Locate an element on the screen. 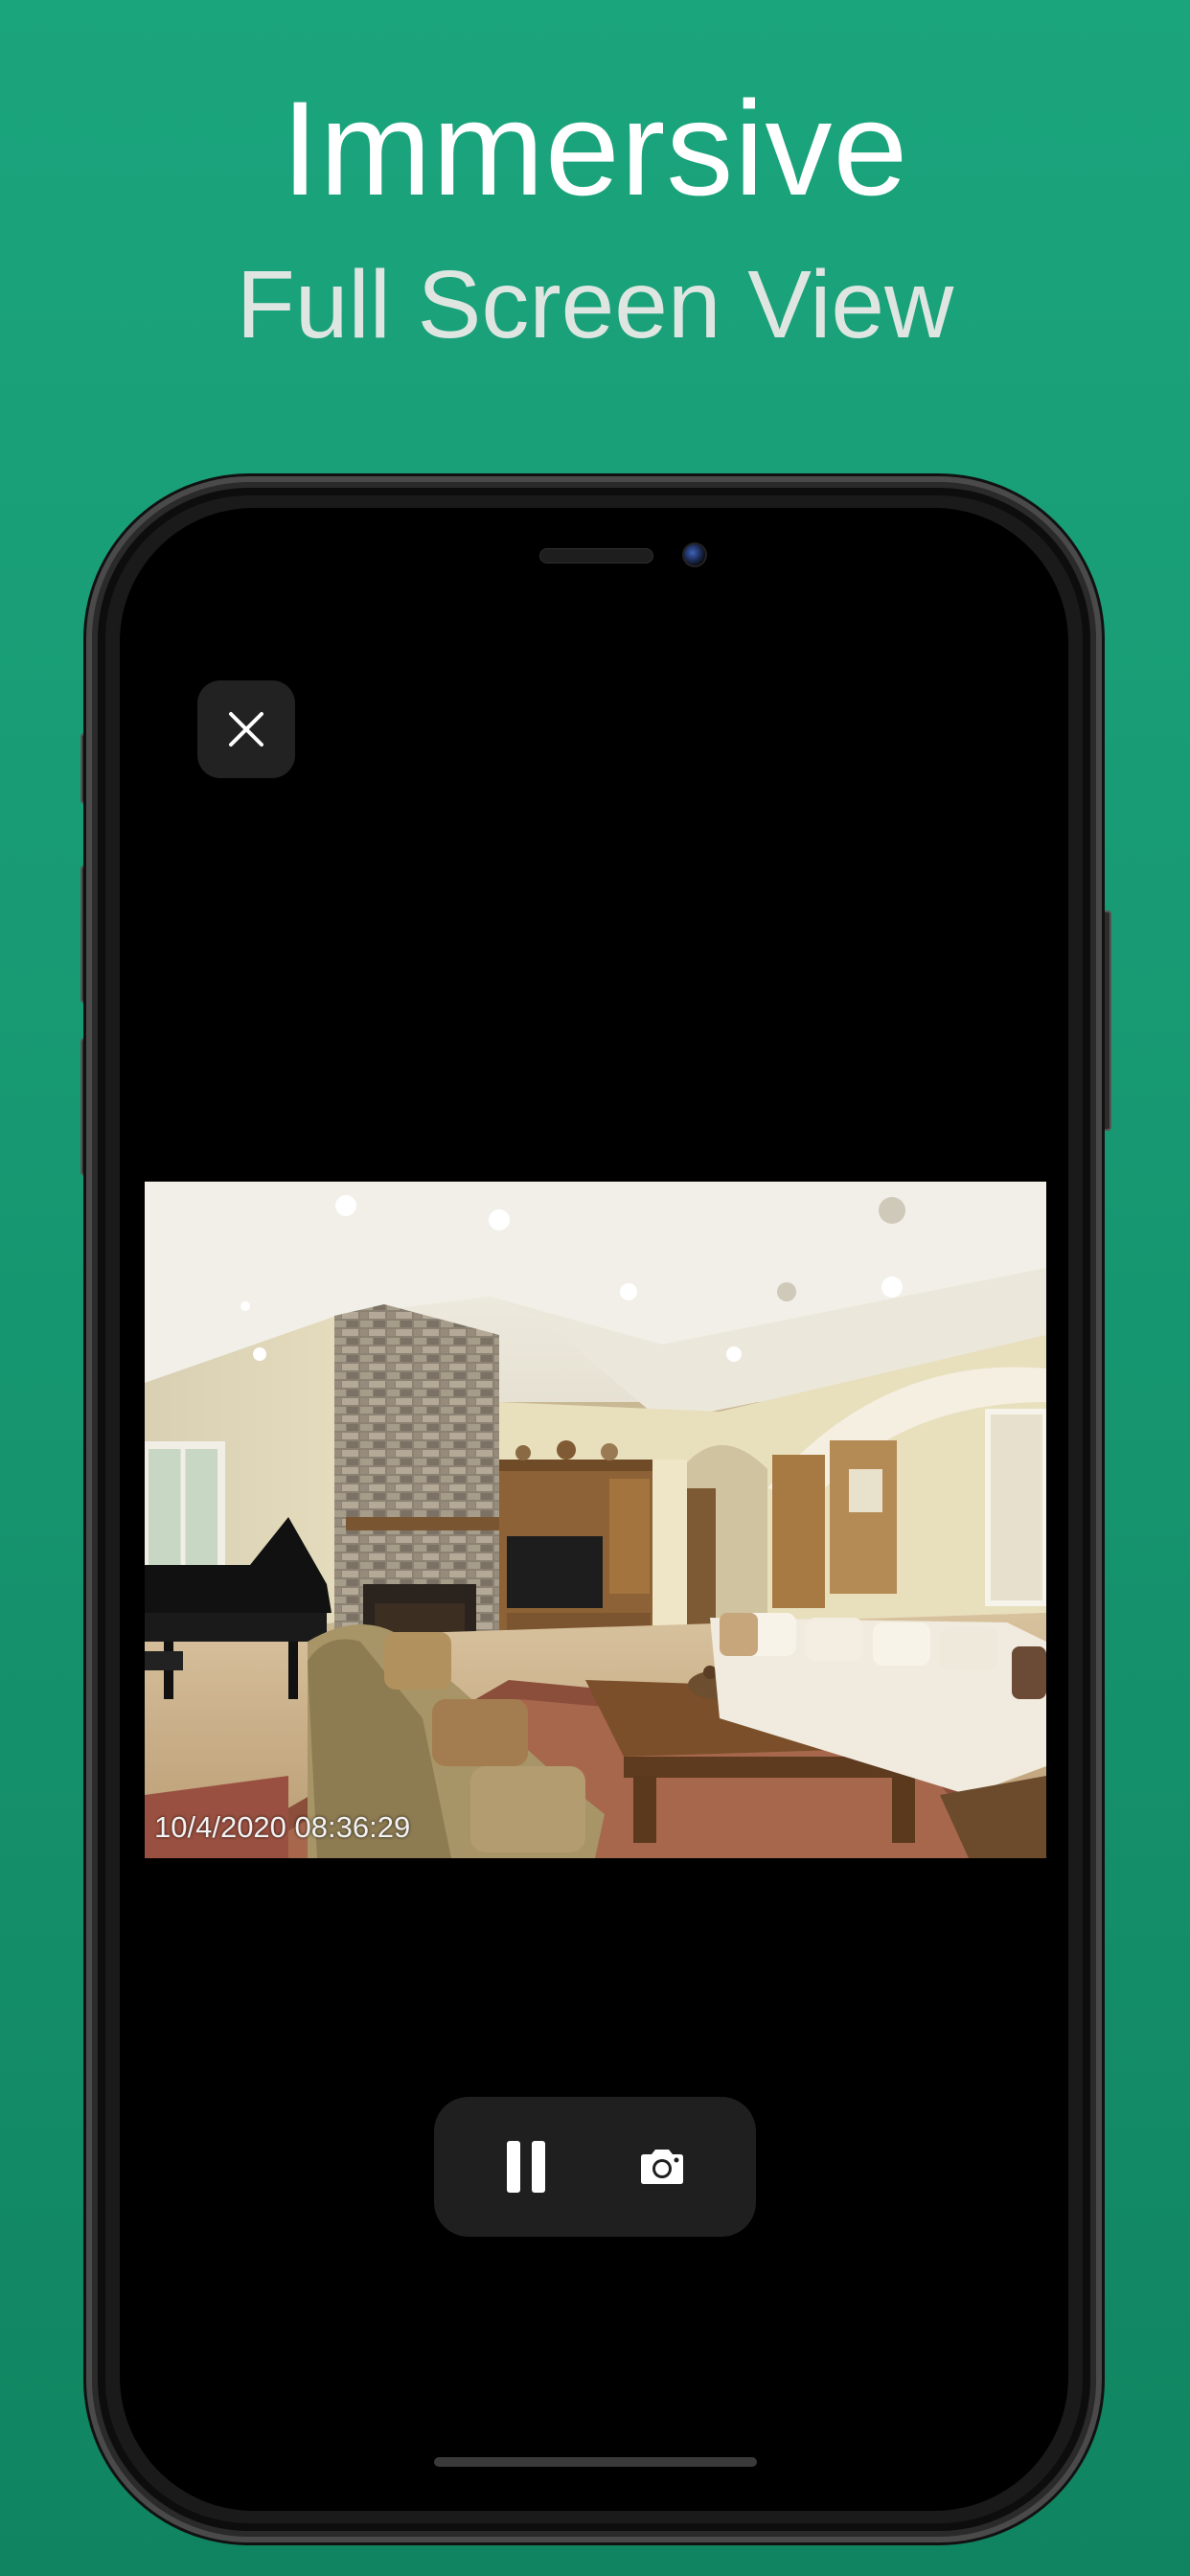  front-camera is located at coordinates (695, 554).